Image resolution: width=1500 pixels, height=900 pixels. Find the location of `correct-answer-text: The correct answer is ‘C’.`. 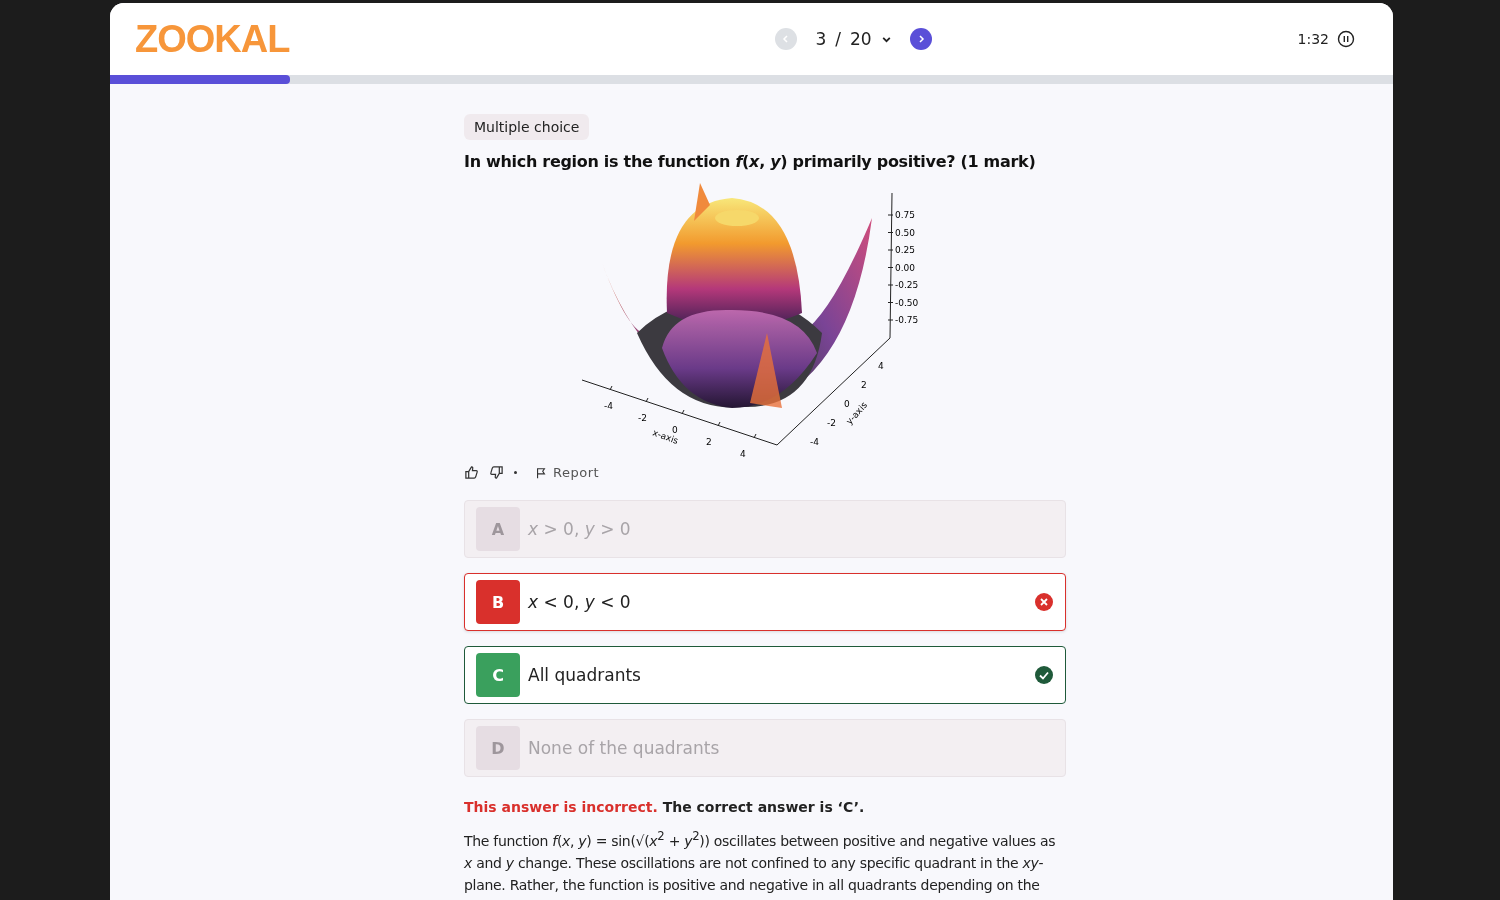

correct-answer-text: The correct answer is ‘C’. is located at coordinates (763, 807).